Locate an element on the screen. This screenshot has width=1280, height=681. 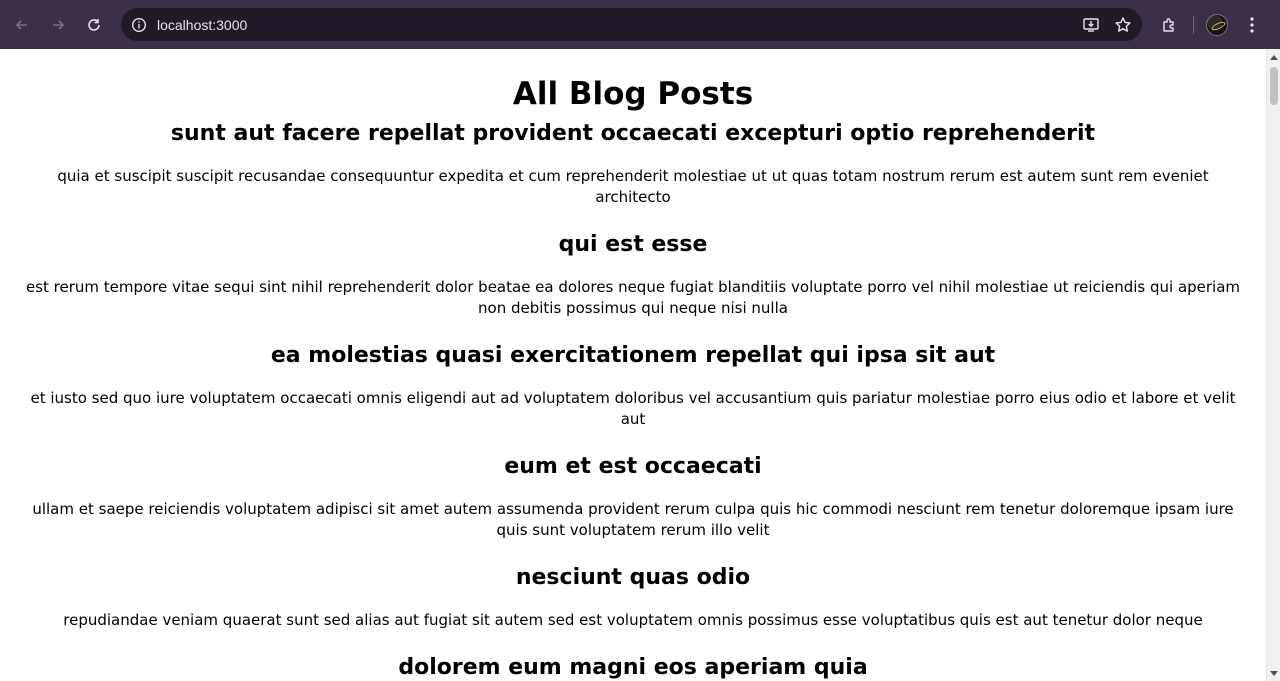
blog-post: dolorem eum magni eos aperiam quia is located at coordinates (633, 667).